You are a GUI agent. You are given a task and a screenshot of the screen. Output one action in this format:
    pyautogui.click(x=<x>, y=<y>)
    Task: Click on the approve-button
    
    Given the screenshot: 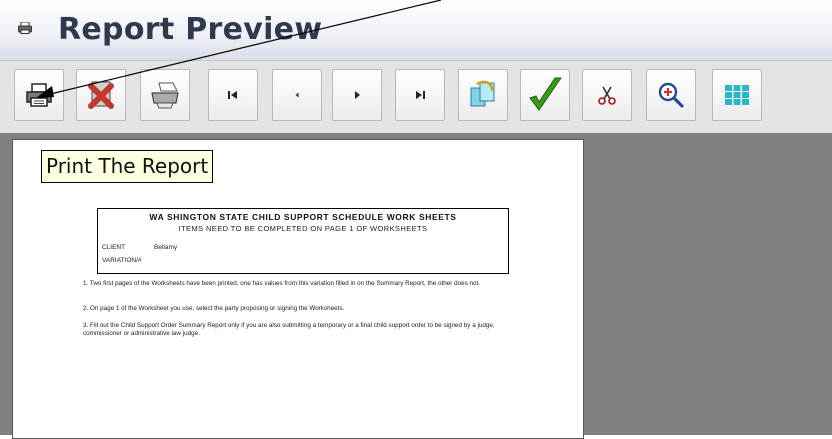 What is the action you would take?
    pyautogui.click(x=545, y=95)
    